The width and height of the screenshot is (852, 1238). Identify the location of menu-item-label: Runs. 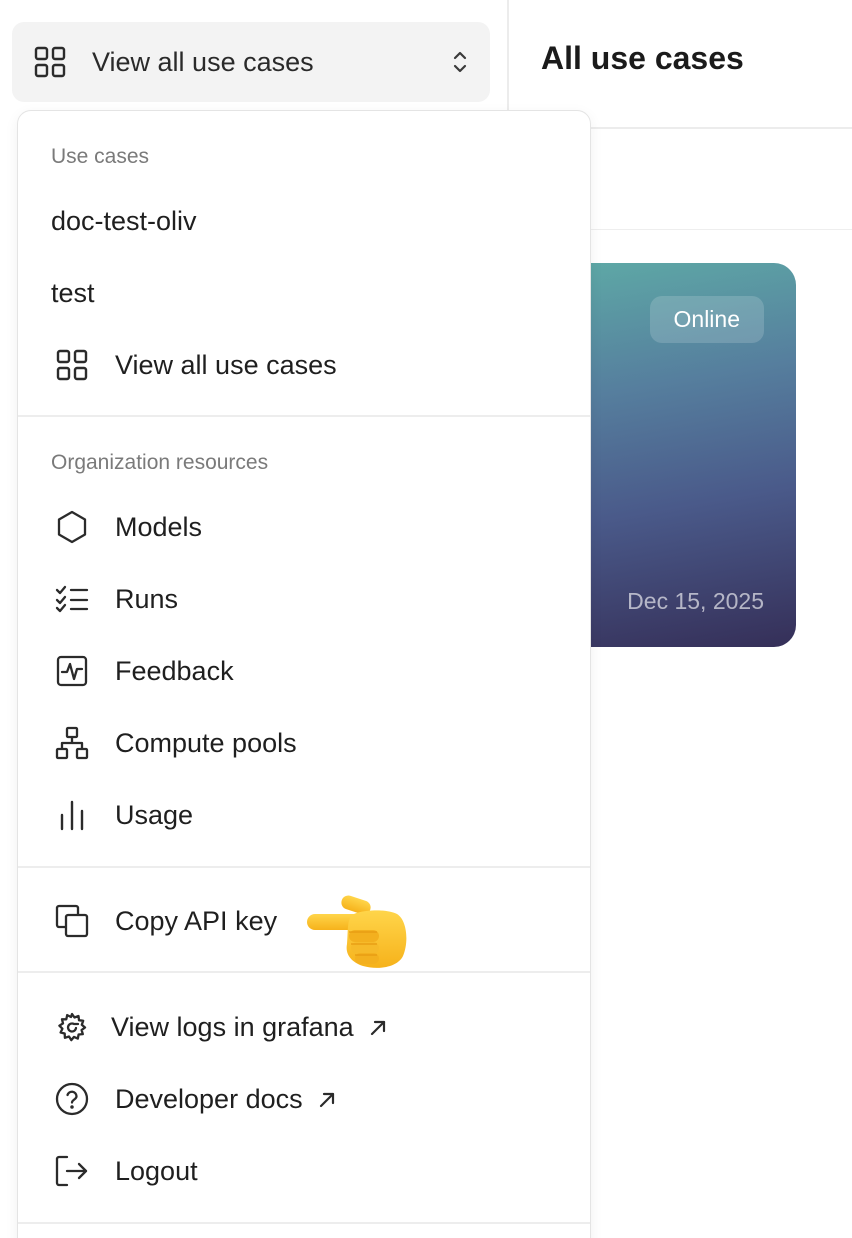
(147, 598).